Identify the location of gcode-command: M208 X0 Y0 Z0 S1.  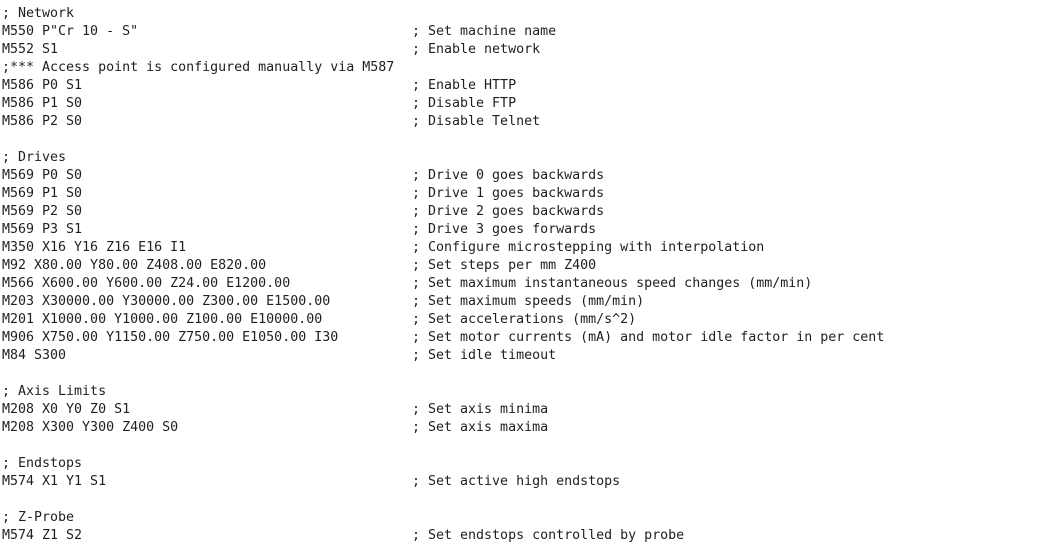
(66, 409).